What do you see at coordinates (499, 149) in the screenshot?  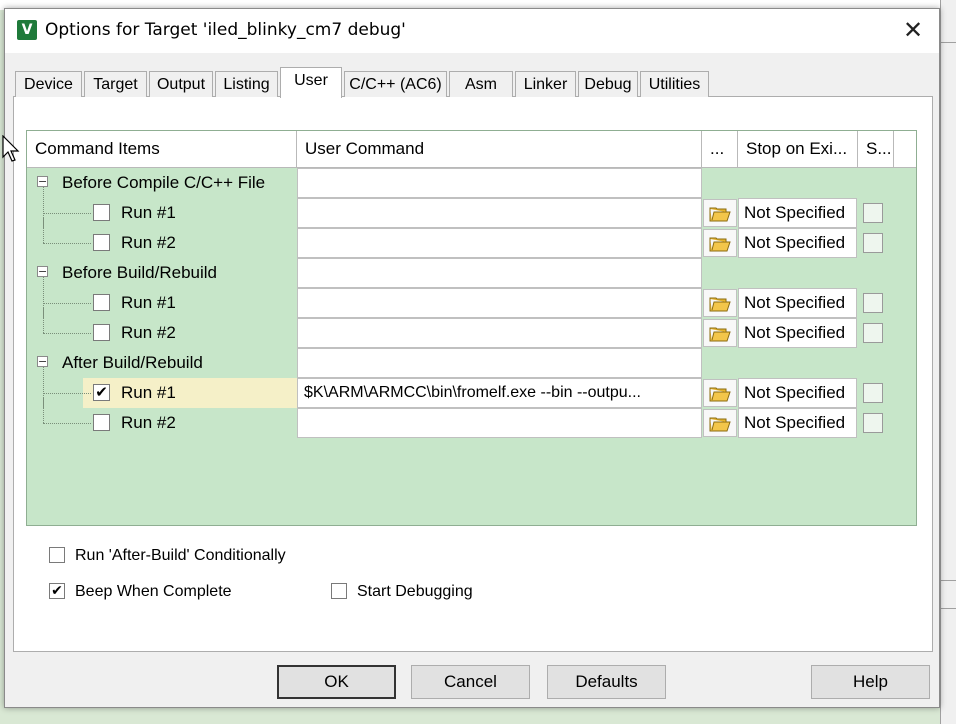 I see `header-user-command: User Command` at bounding box center [499, 149].